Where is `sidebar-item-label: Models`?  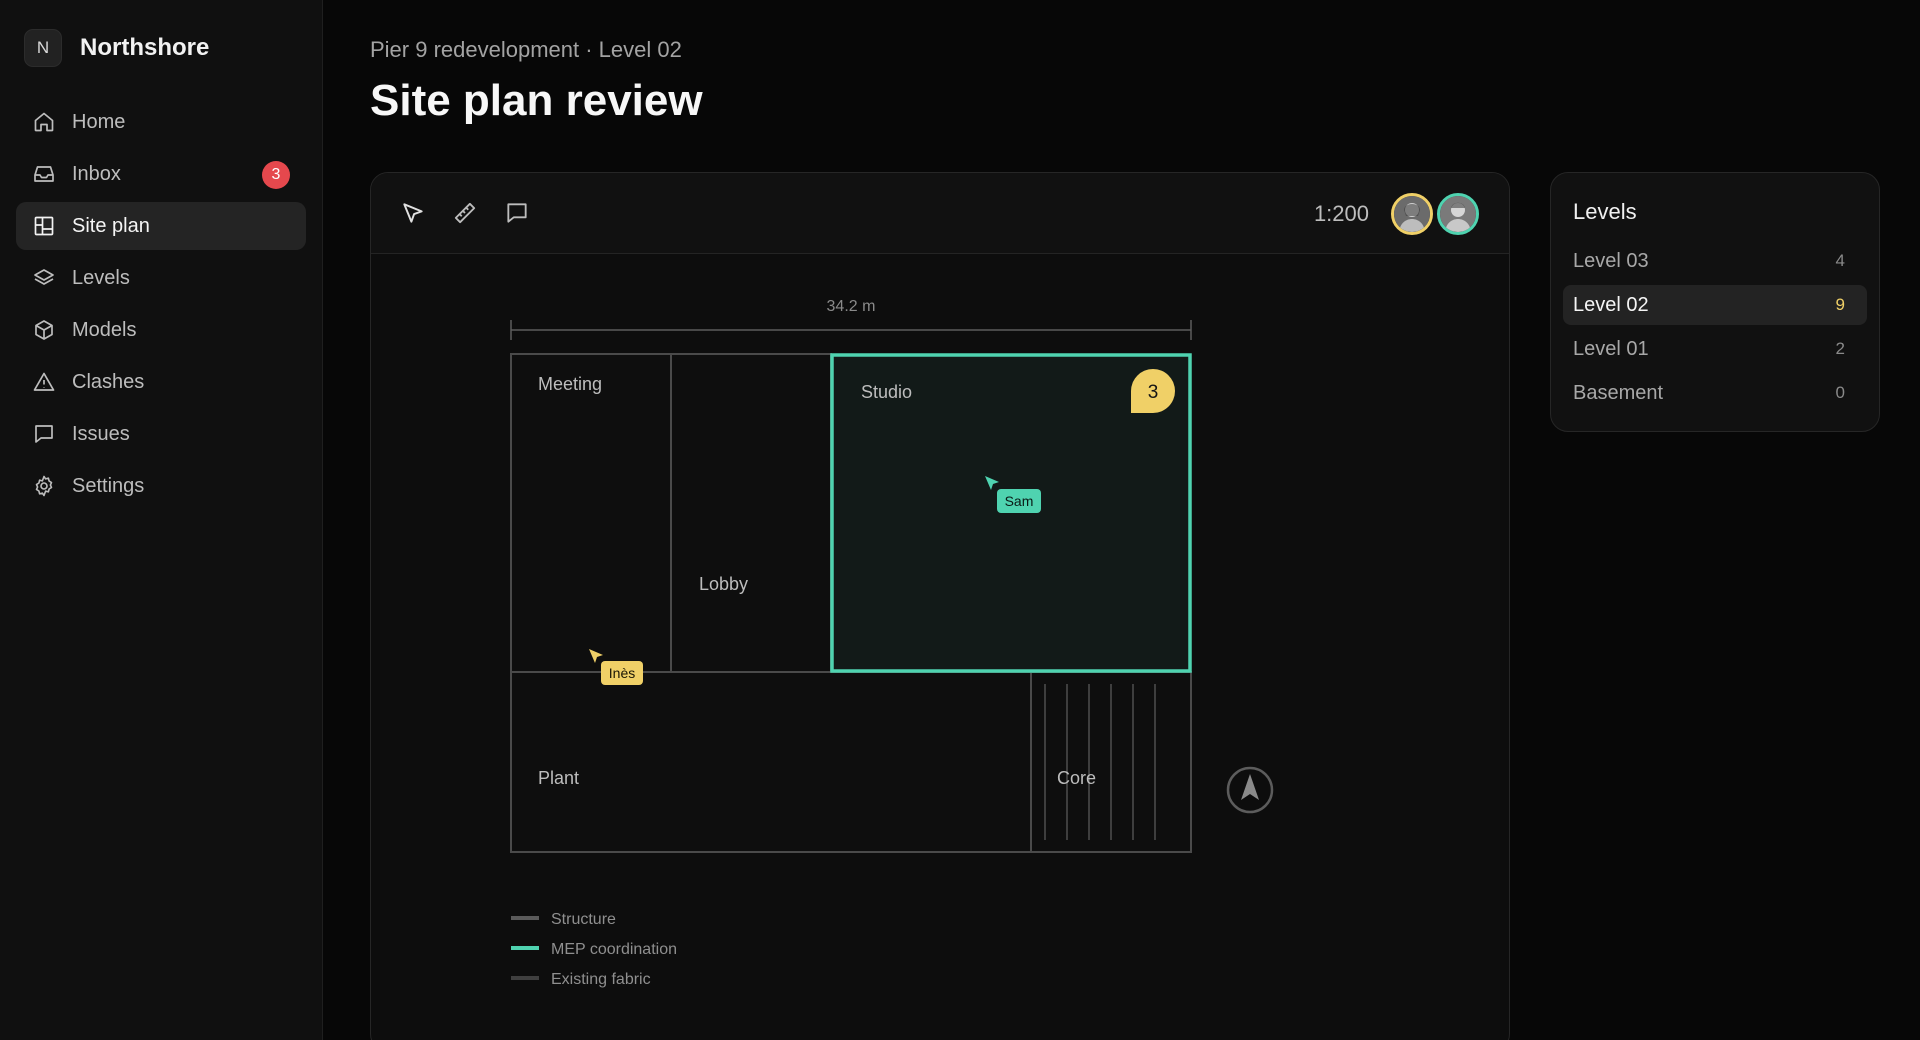 sidebar-item-label: Models is located at coordinates (104, 329).